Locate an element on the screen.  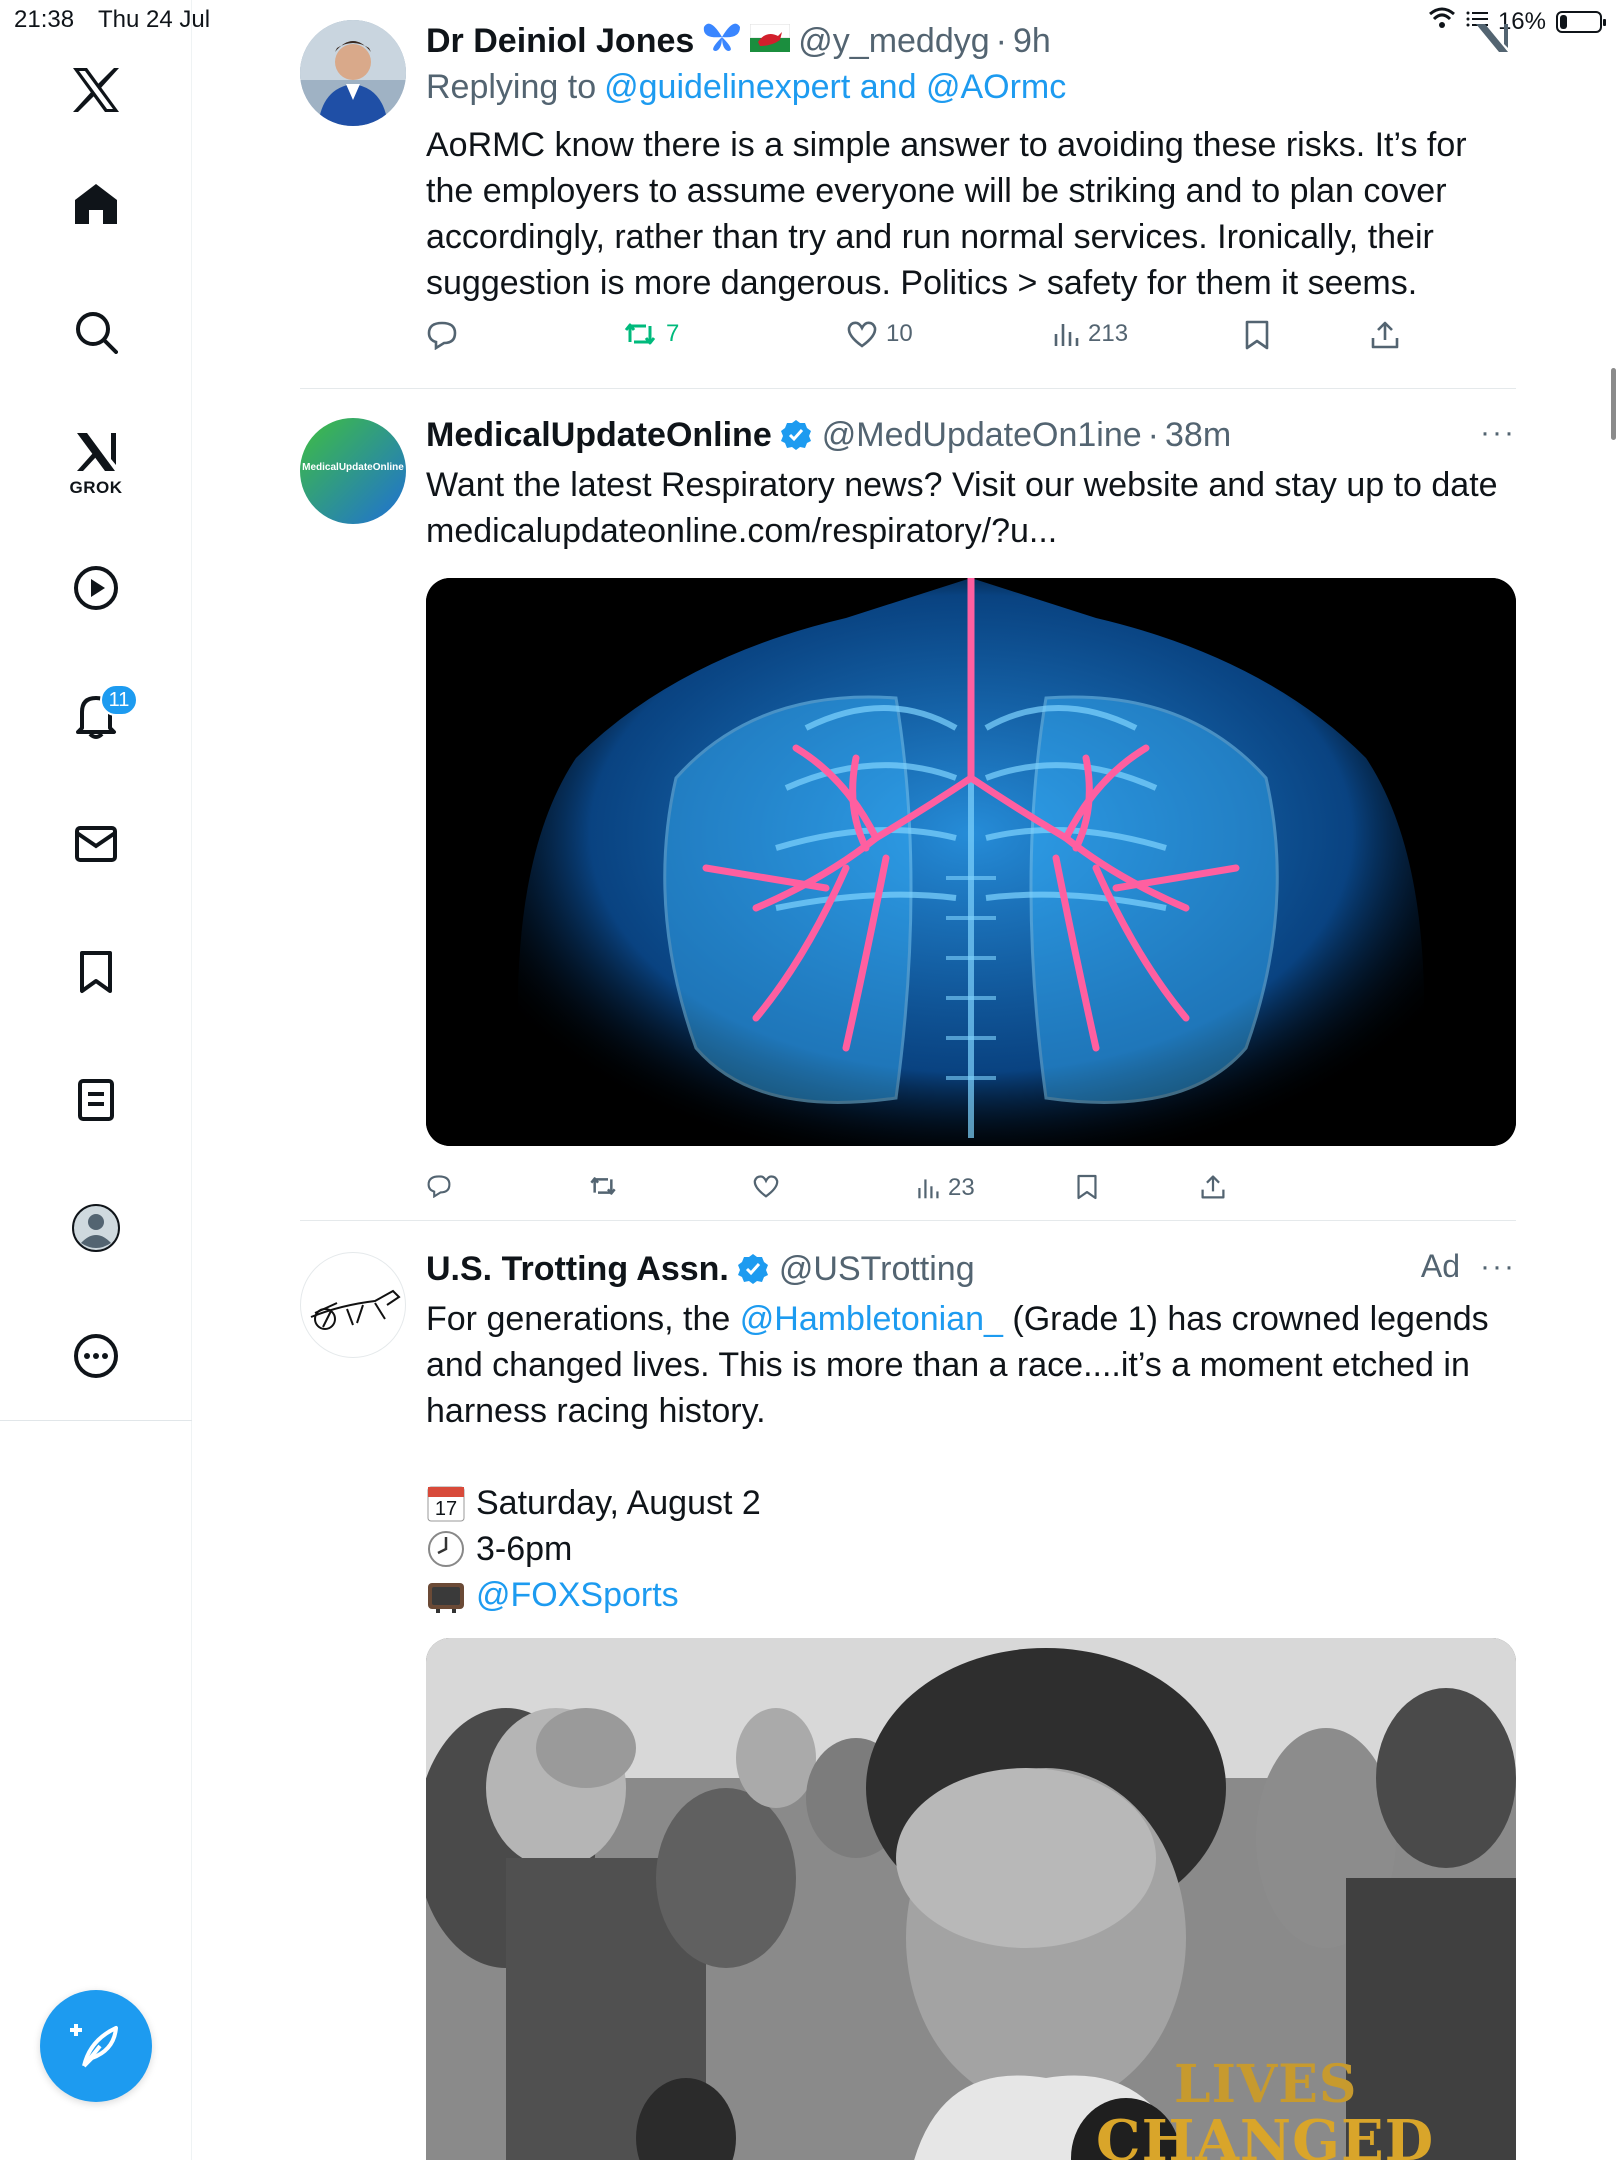
tweet-text-line: harness racing history. is located at coordinates (596, 1411).